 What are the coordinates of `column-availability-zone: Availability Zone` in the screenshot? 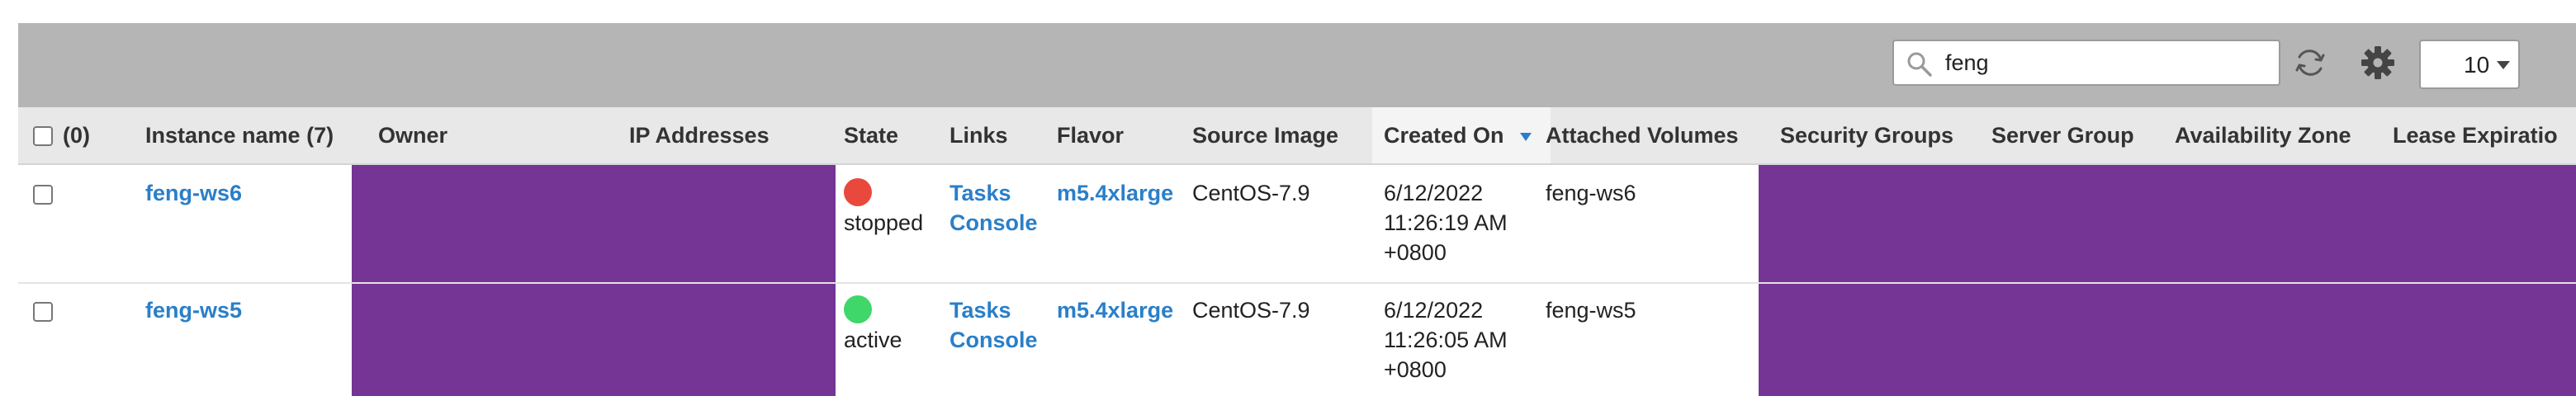 It's located at (2263, 135).